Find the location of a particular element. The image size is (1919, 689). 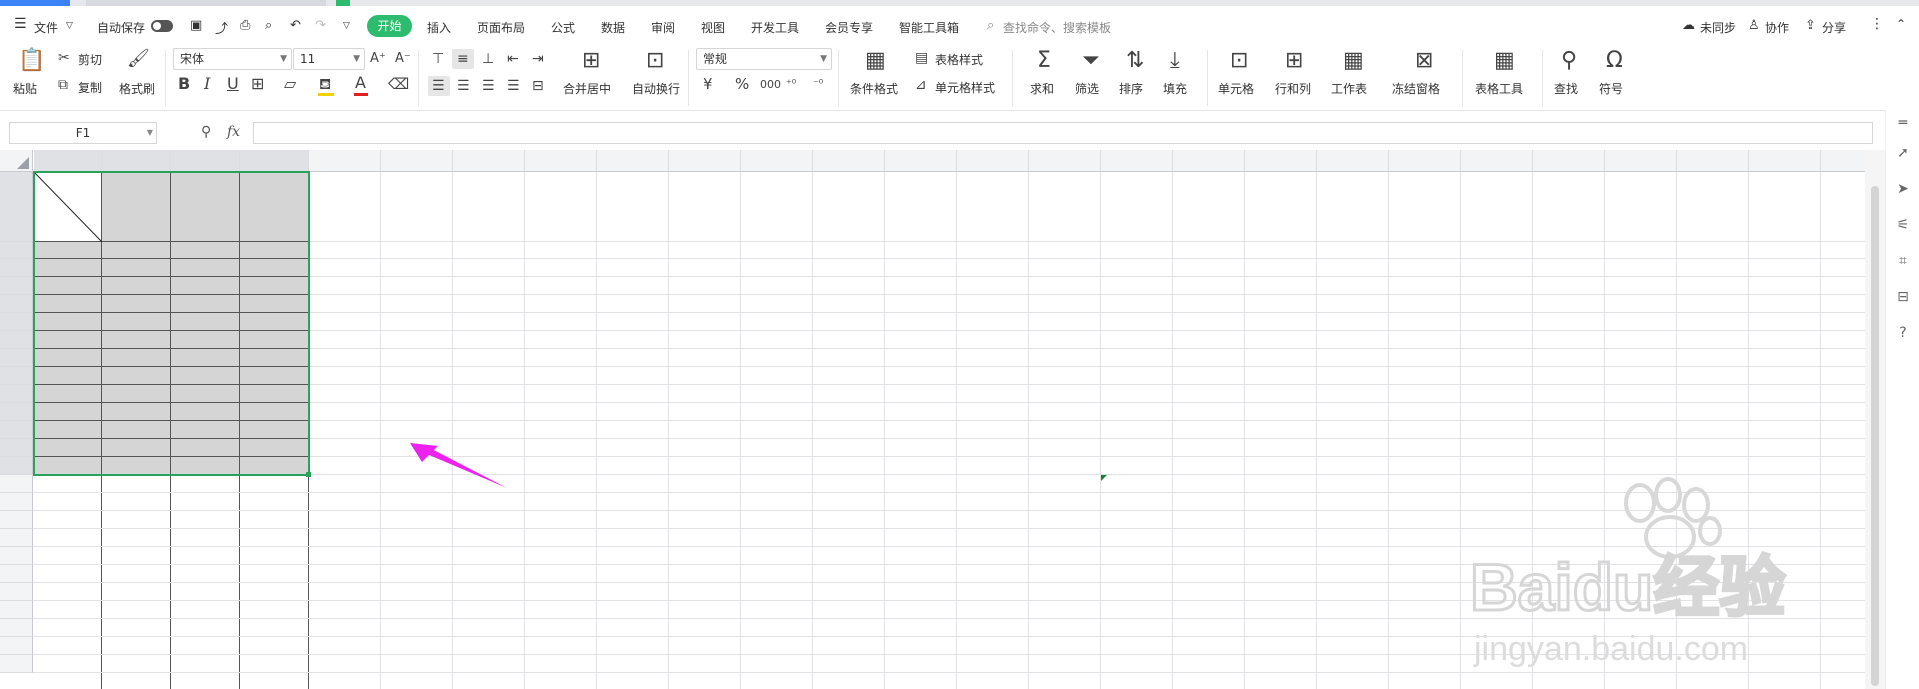

font-decrease-icon: A⁻ is located at coordinates (403, 59).